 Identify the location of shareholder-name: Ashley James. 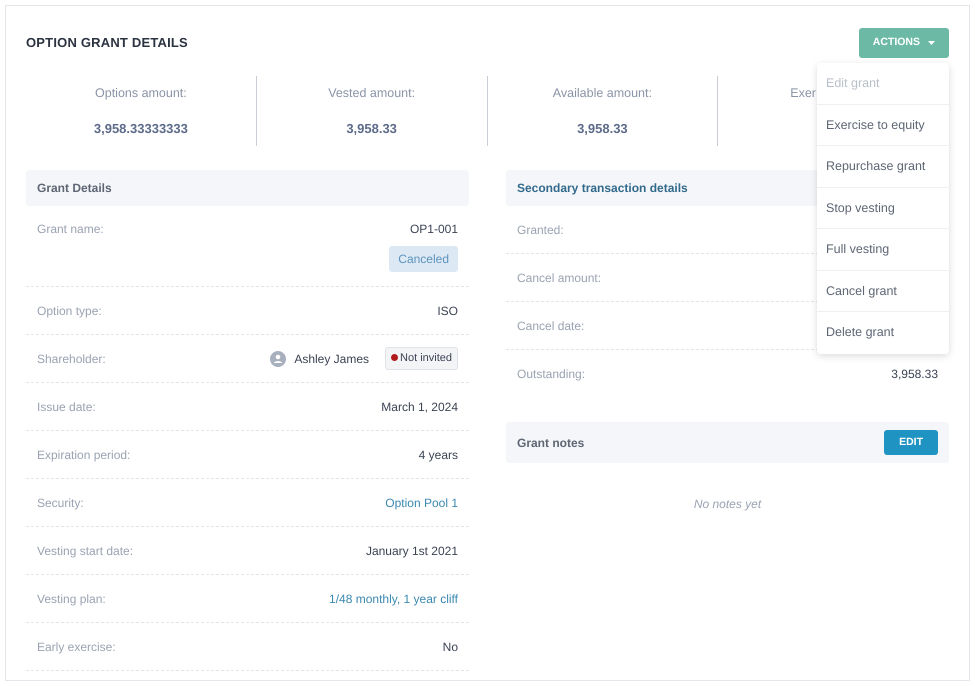
(332, 359).